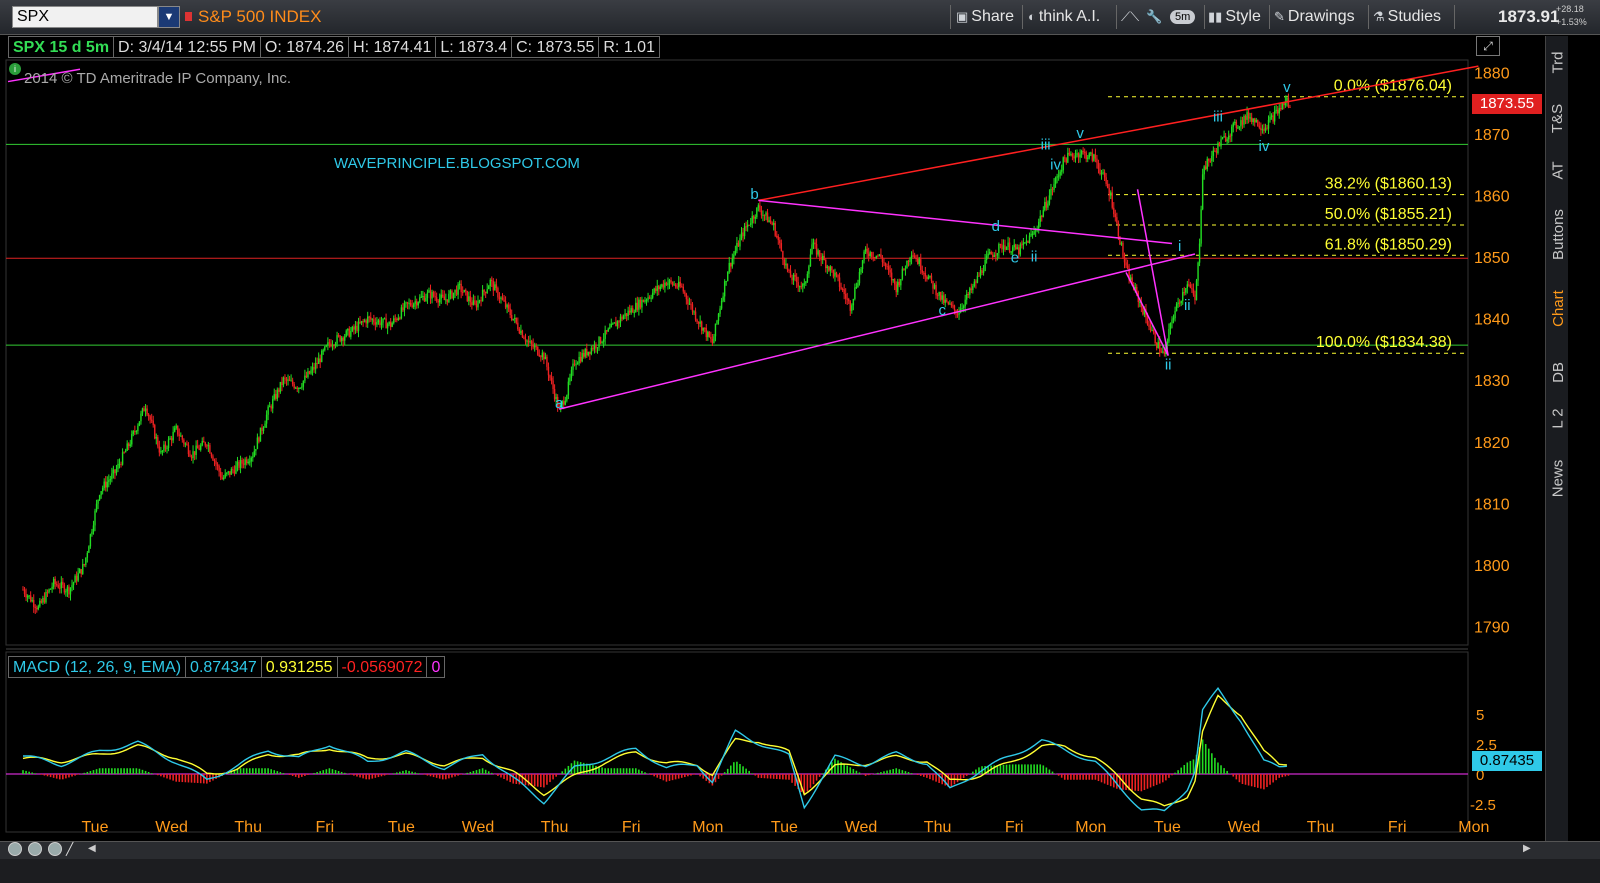 This screenshot has width=1600, height=883. I want to click on tab-db: DB, so click(1558, 372).